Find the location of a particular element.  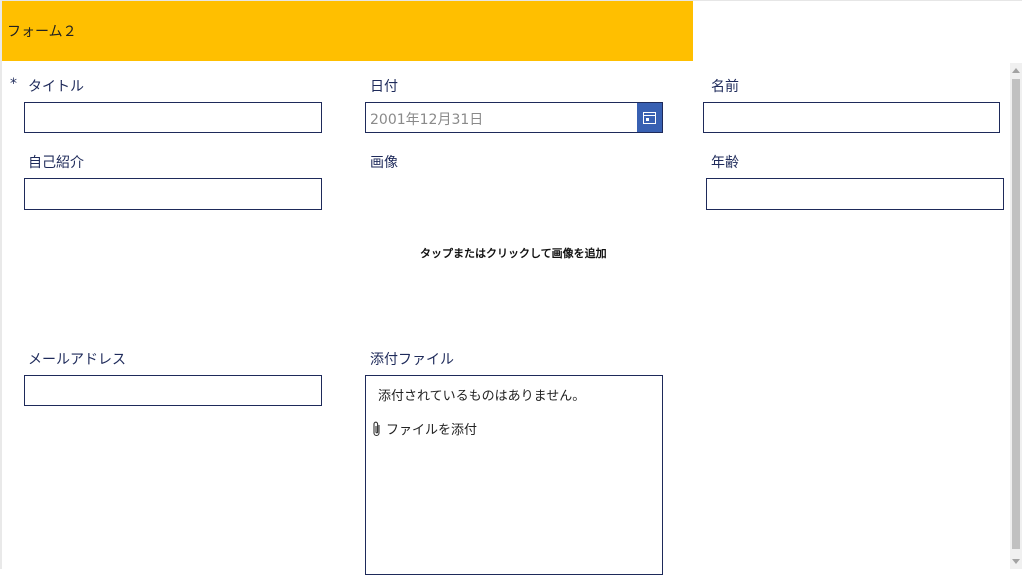

age-label: 年齢 is located at coordinates (725, 163).